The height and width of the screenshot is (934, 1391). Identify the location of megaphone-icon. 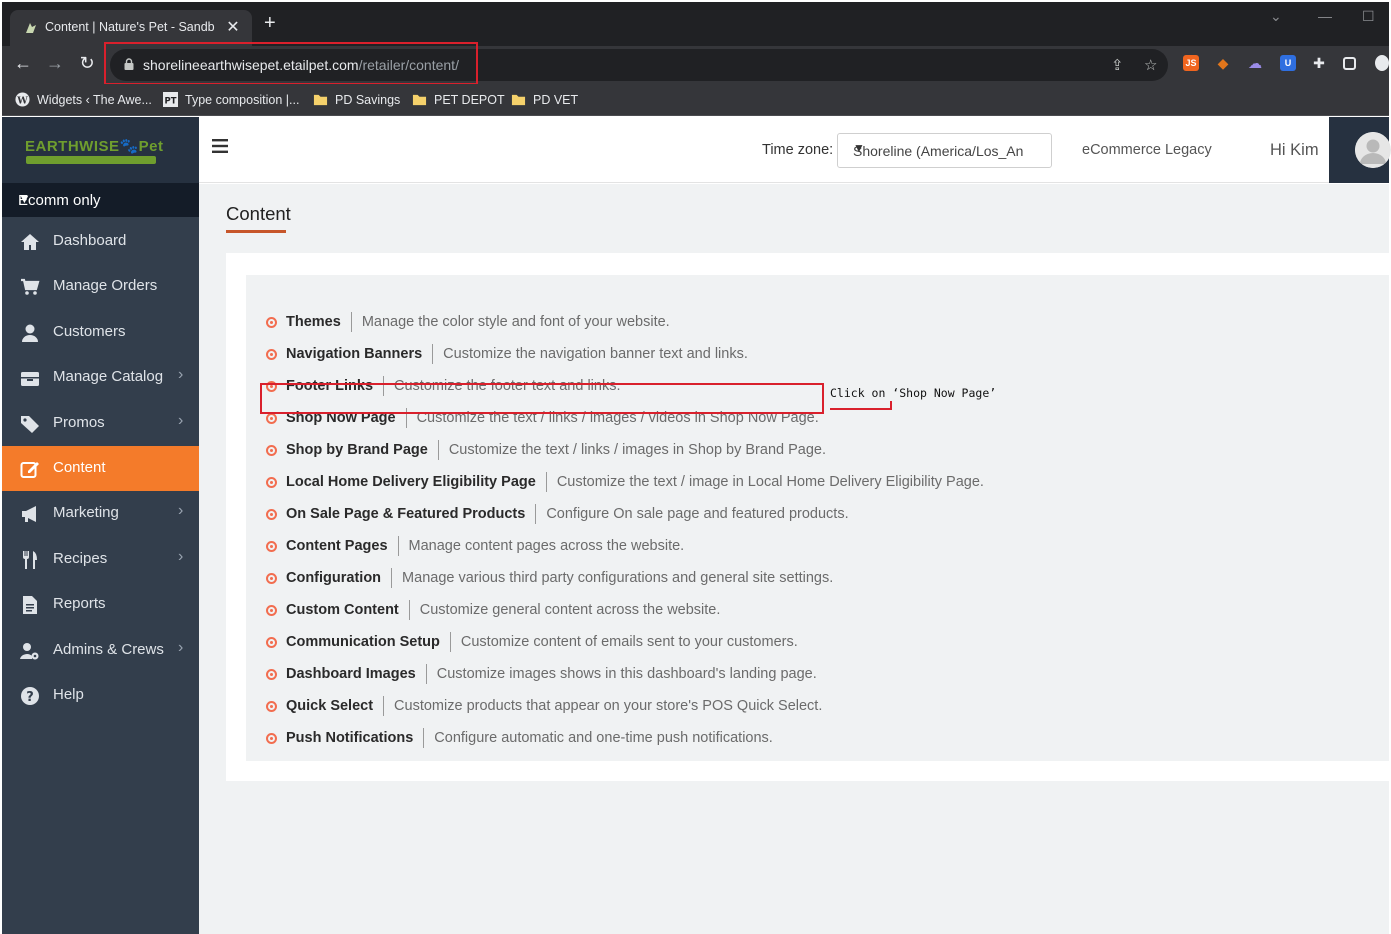
(29, 514).